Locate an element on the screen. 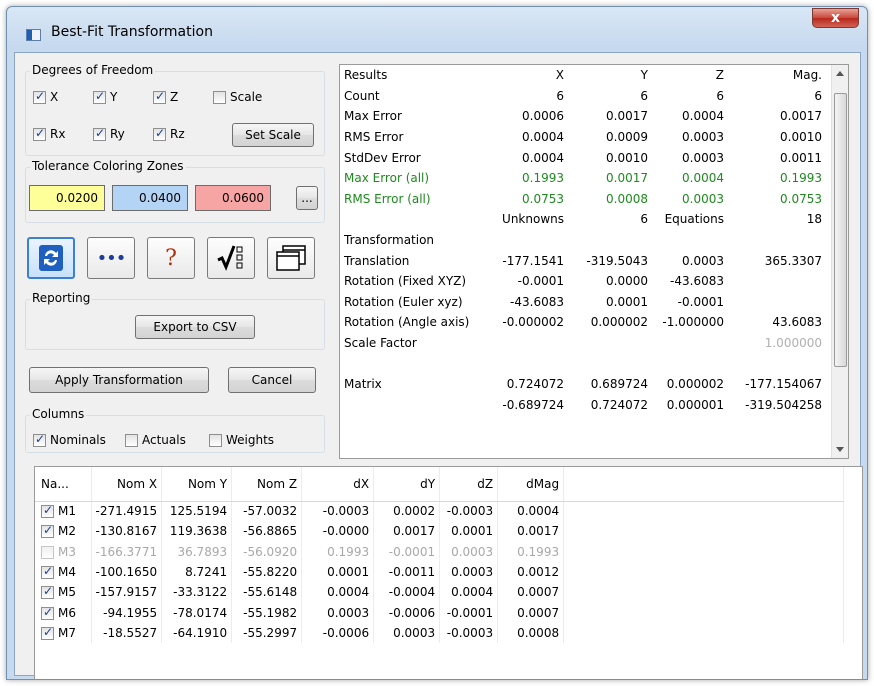 This screenshot has height=686, width=874. points-header-cell: dY is located at coordinates (407, 484).